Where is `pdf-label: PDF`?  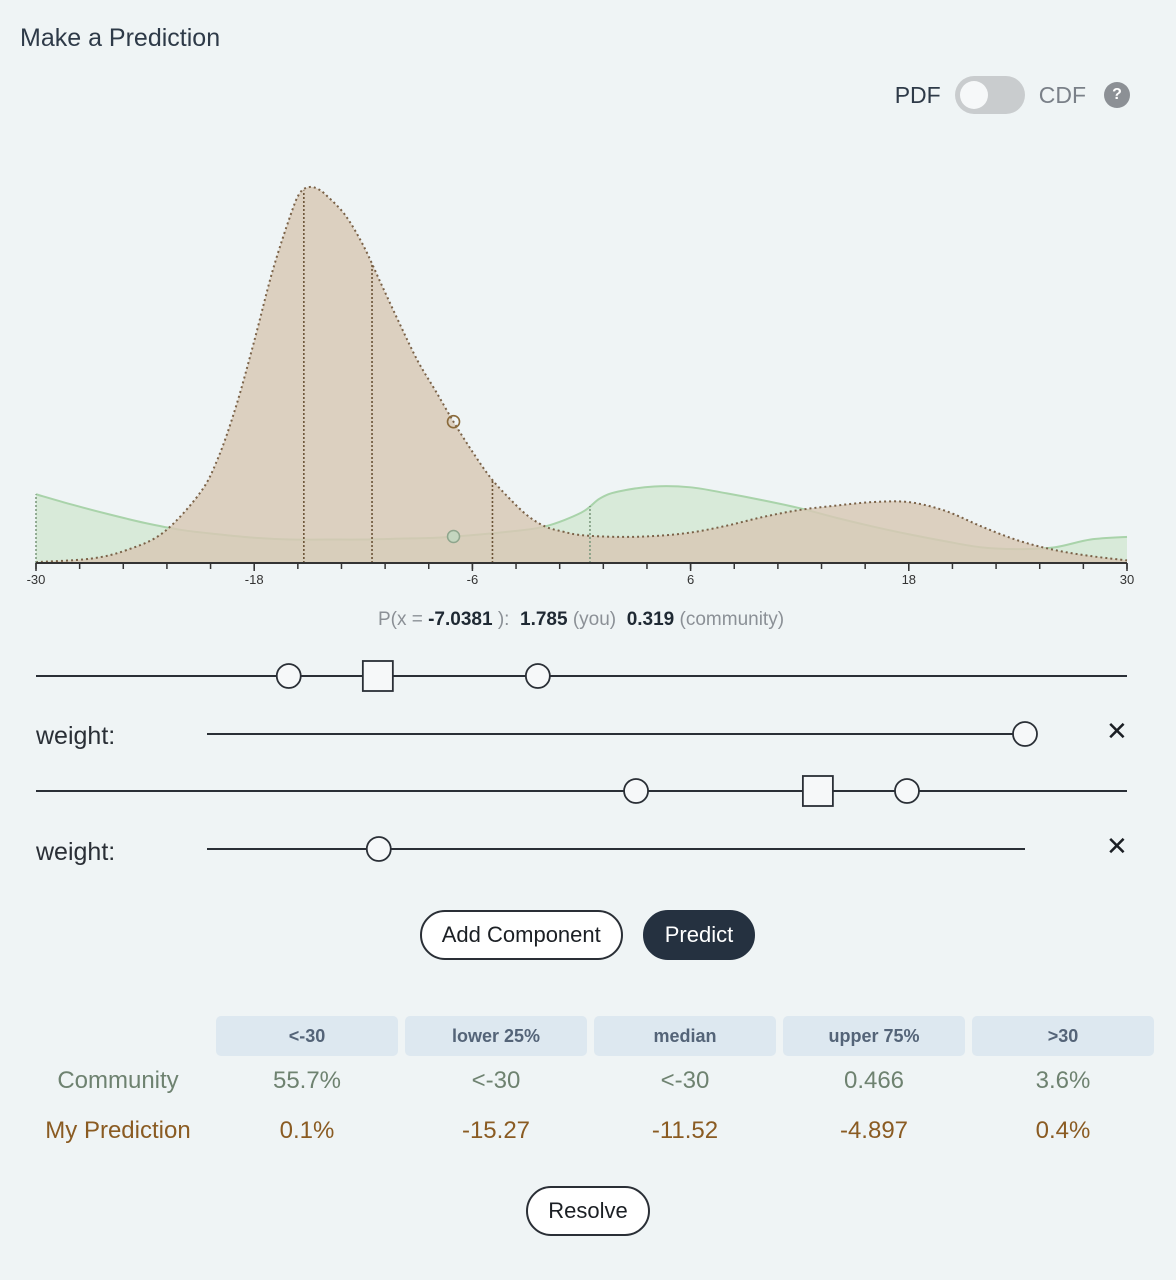
pdf-label: PDF is located at coordinates (917, 94).